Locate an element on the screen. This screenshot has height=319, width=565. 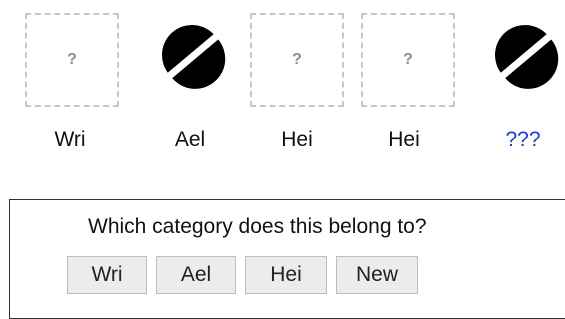
choice-button-new: New is located at coordinates (377, 275).